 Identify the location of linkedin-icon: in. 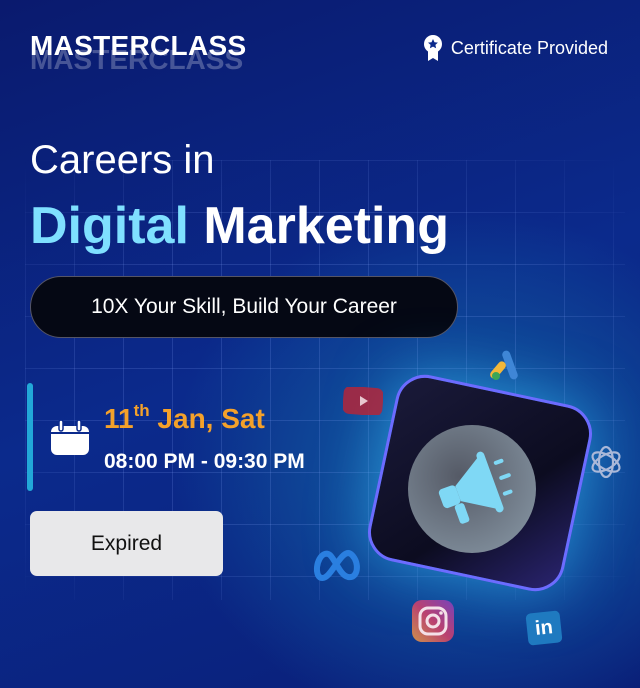
(544, 628).